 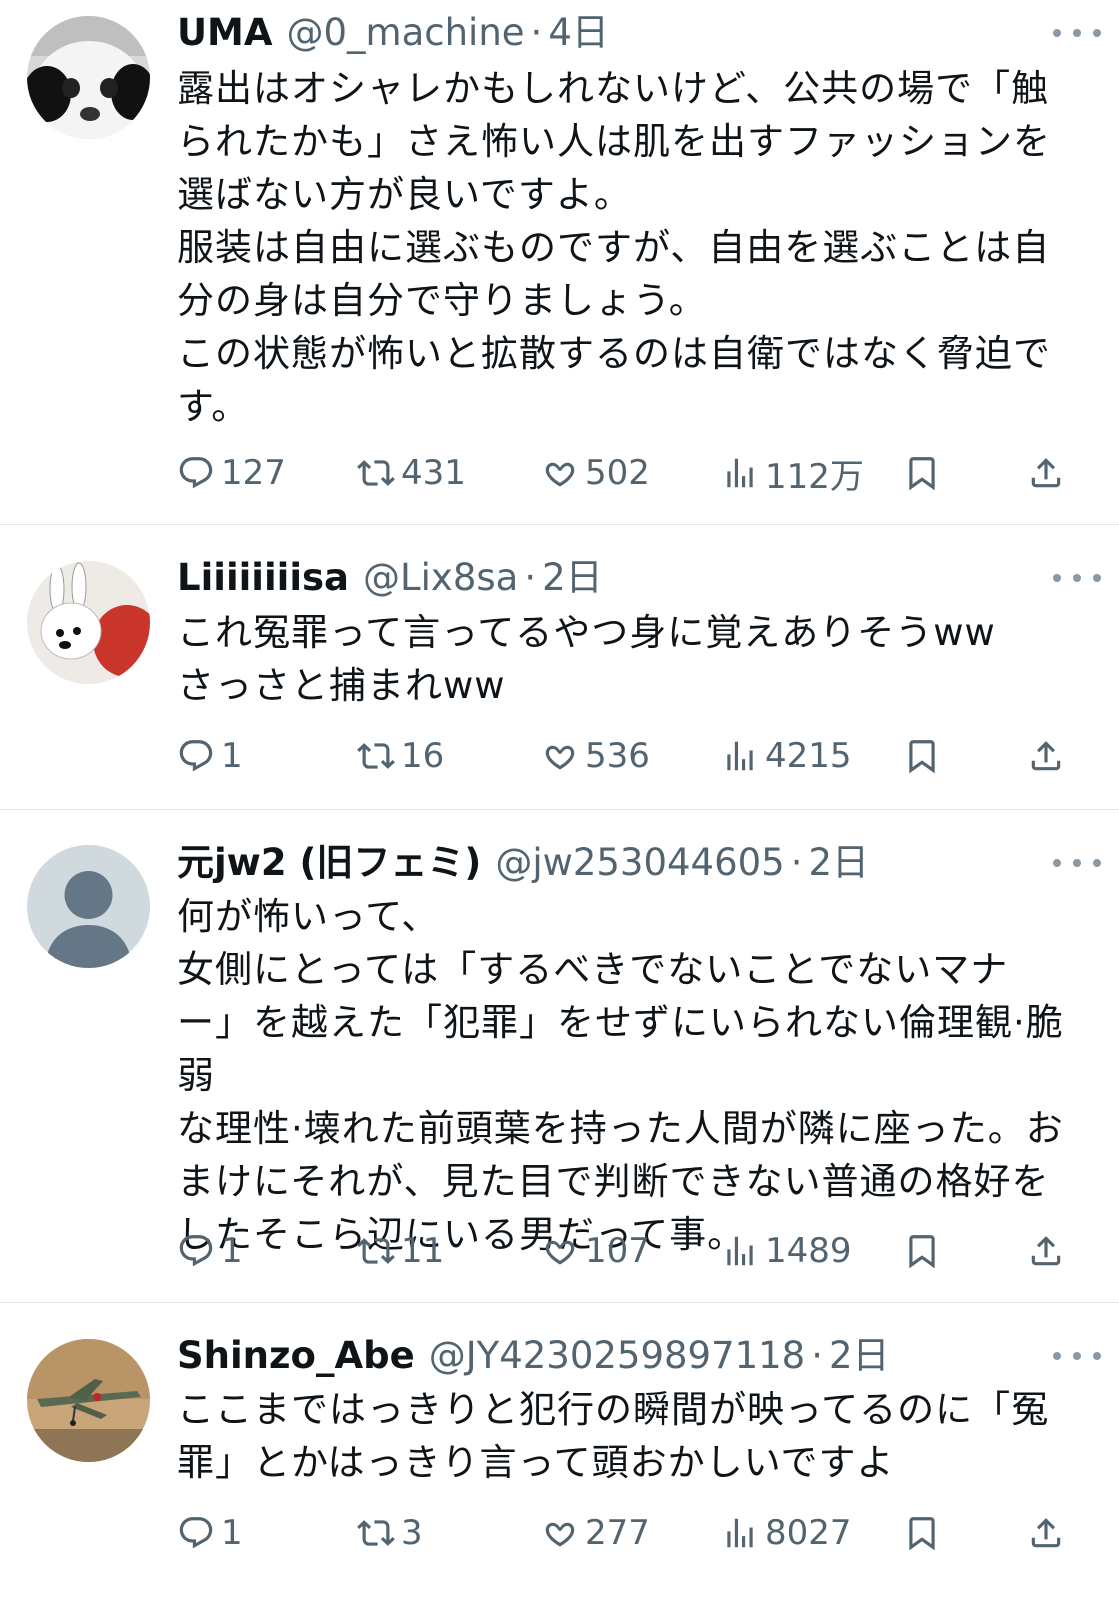 I want to click on retweet-button: 3, so click(x=390, y=1533).